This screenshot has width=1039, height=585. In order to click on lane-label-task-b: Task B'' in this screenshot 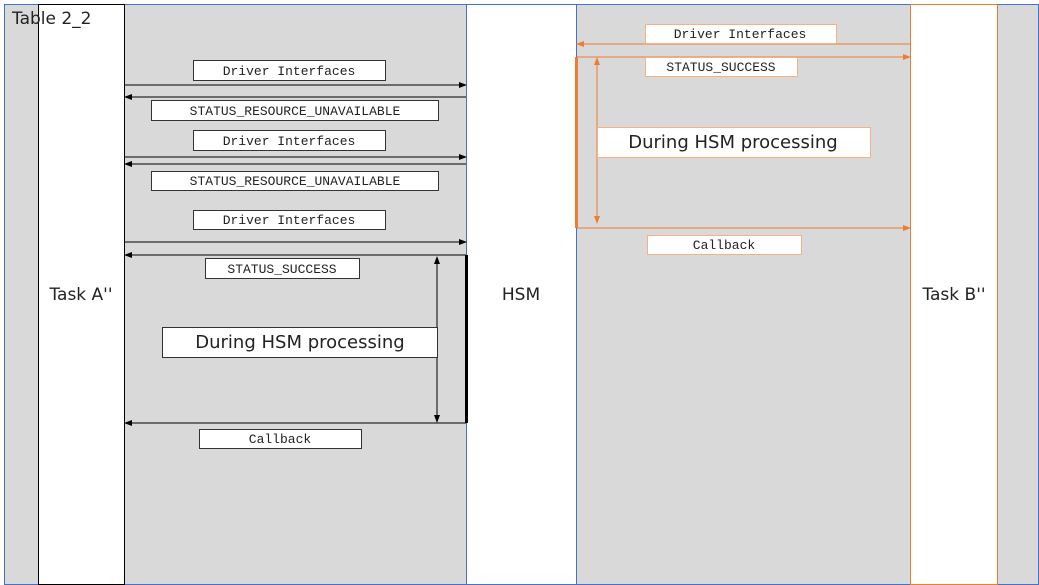, I will do `click(953, 295)`.